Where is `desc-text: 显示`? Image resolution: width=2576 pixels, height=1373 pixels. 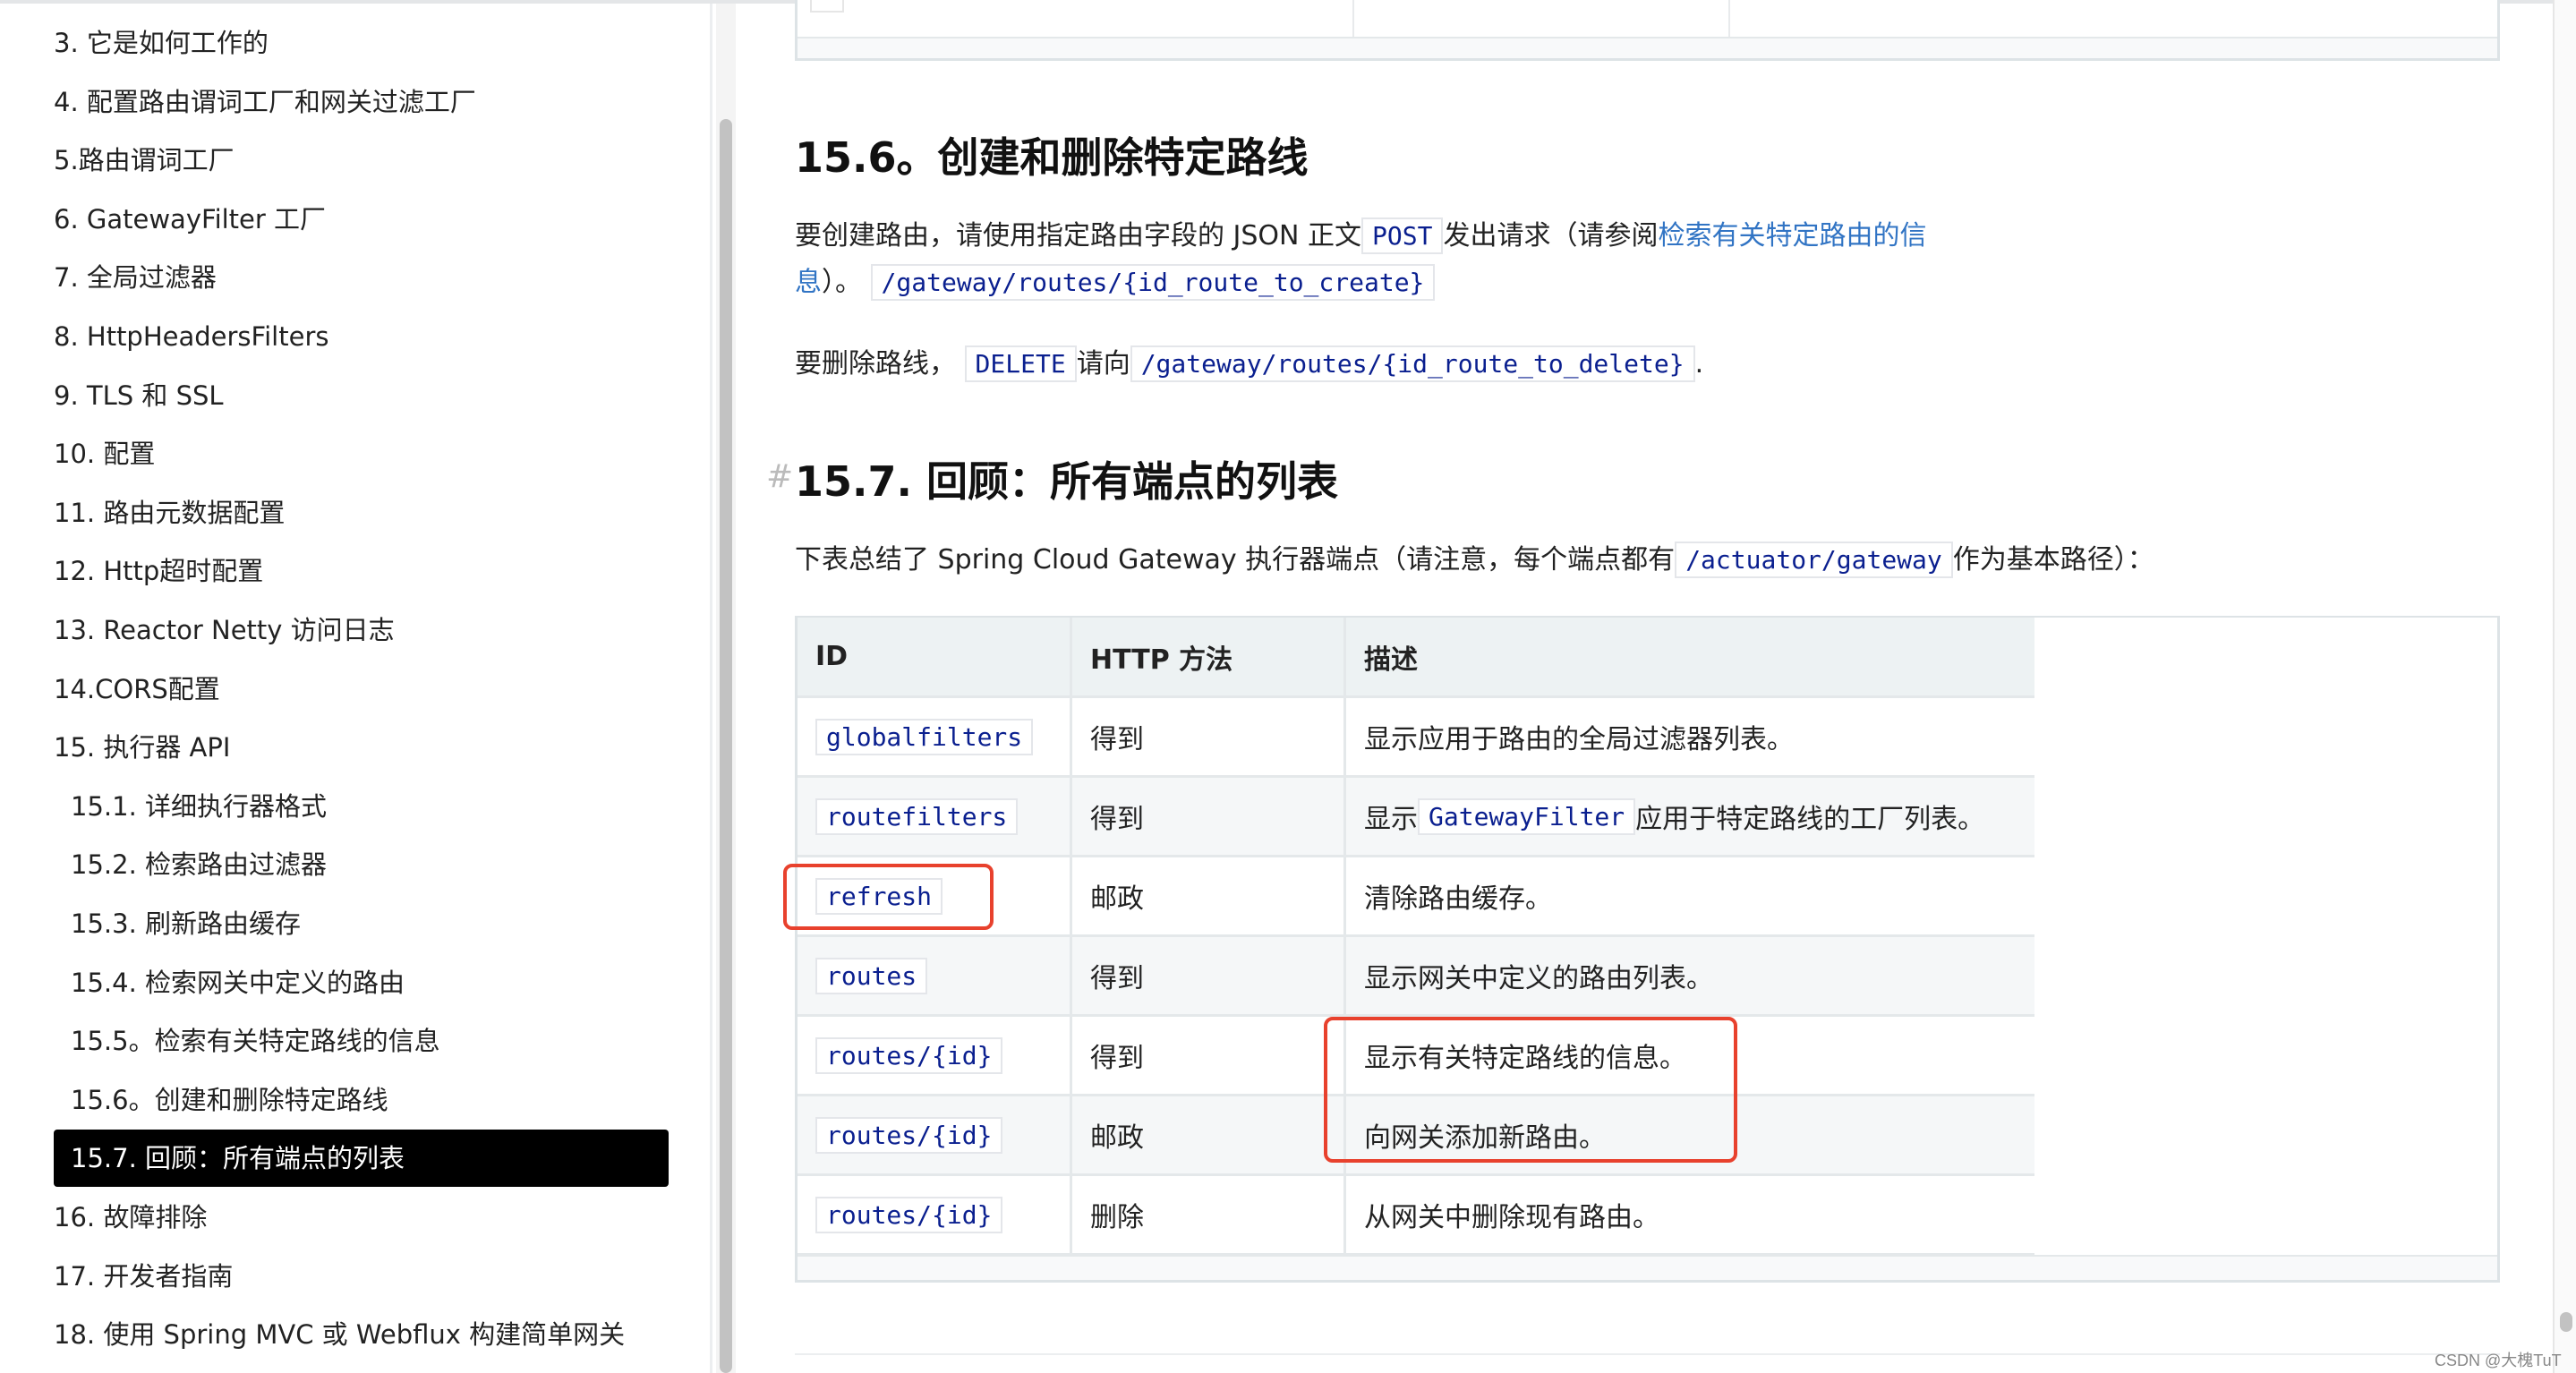 desc-text: 显示 is located at coordinates (1391, 819).